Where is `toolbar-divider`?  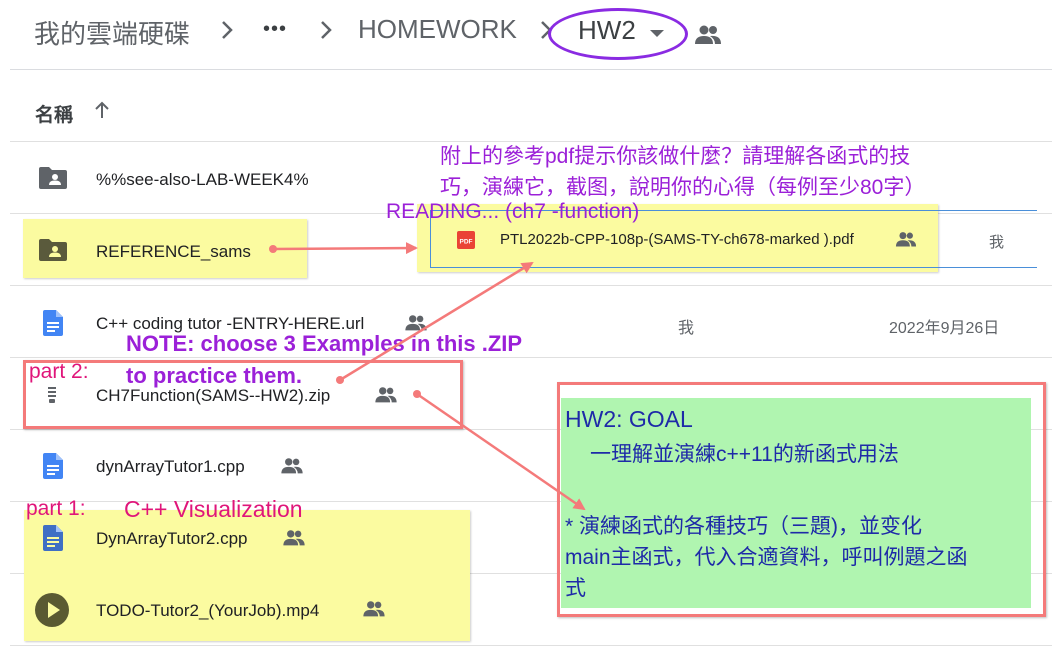 toolbar-divider is located at coordinates (531, 69).